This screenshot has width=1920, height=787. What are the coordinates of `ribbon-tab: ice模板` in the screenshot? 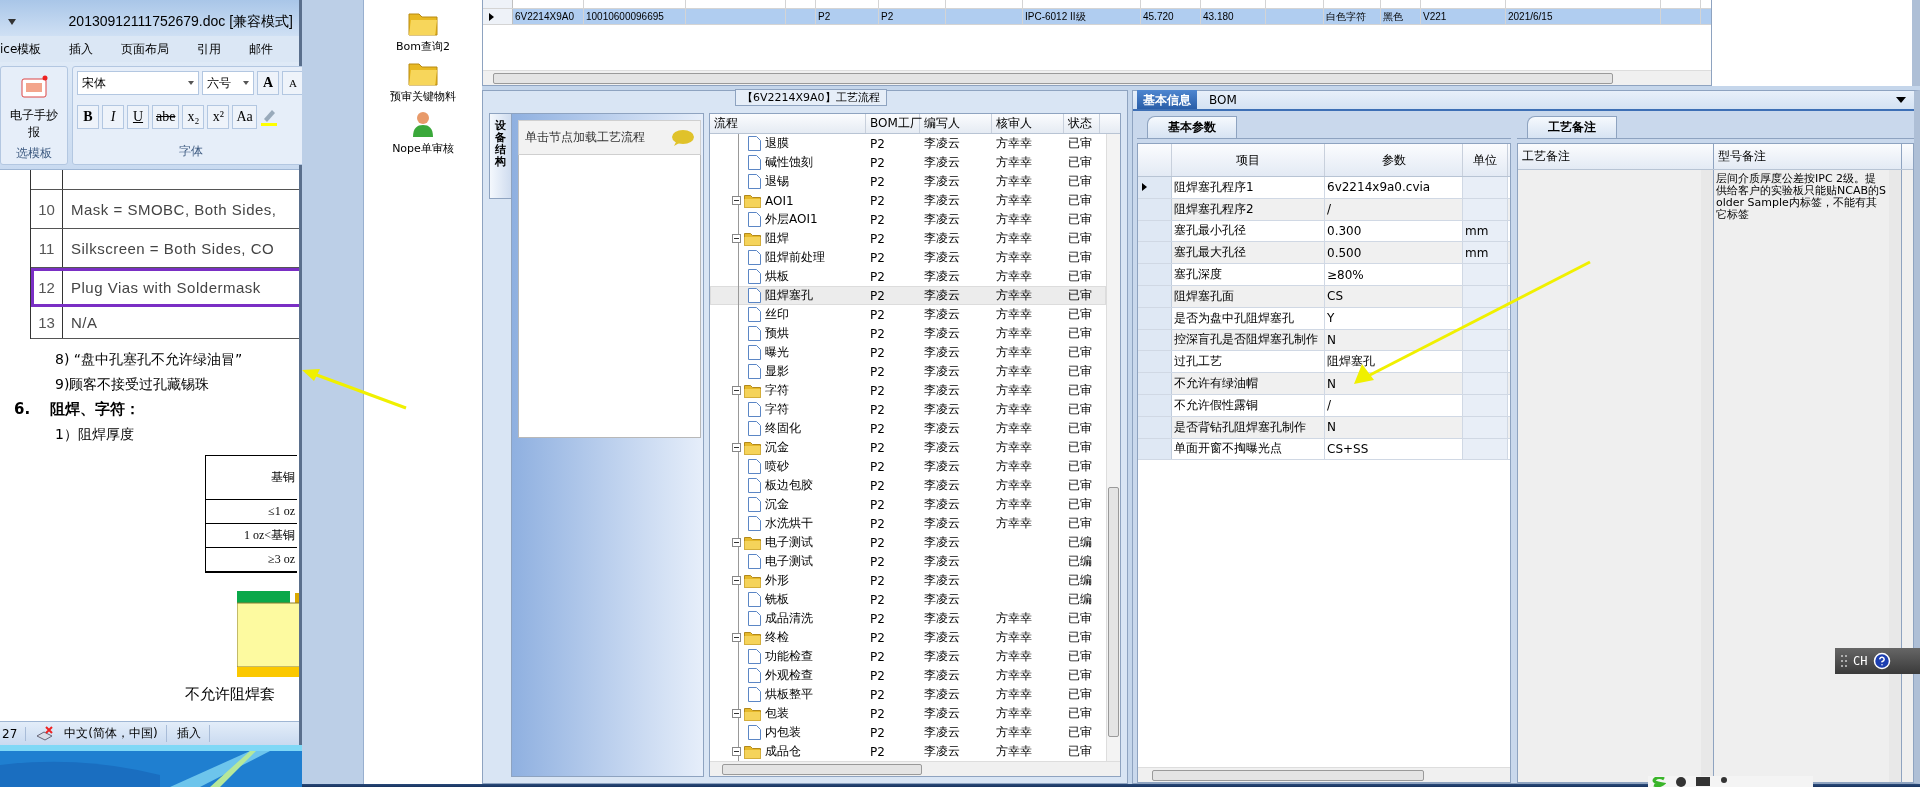 It's located at (21, 49).